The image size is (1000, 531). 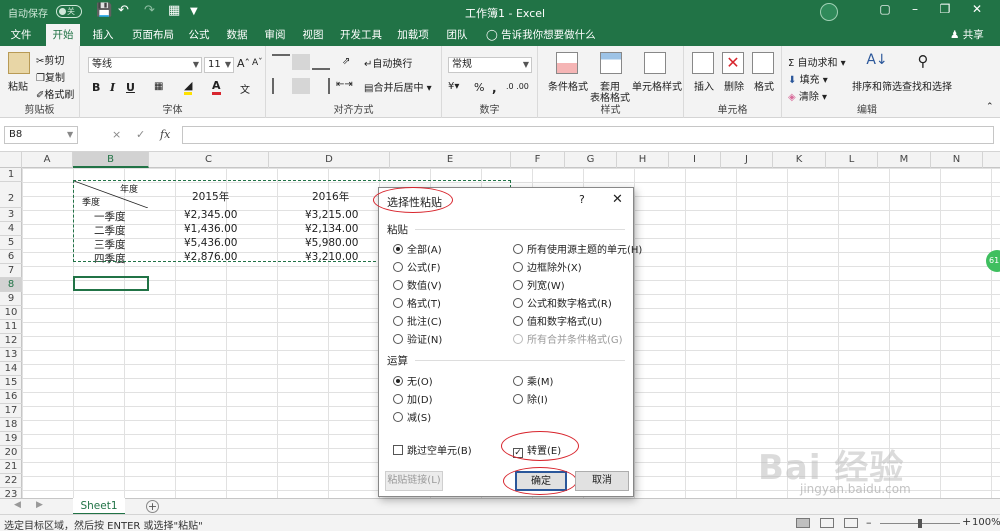 I want to click on phonetic-icon: 文, so click(x=245, y=88).